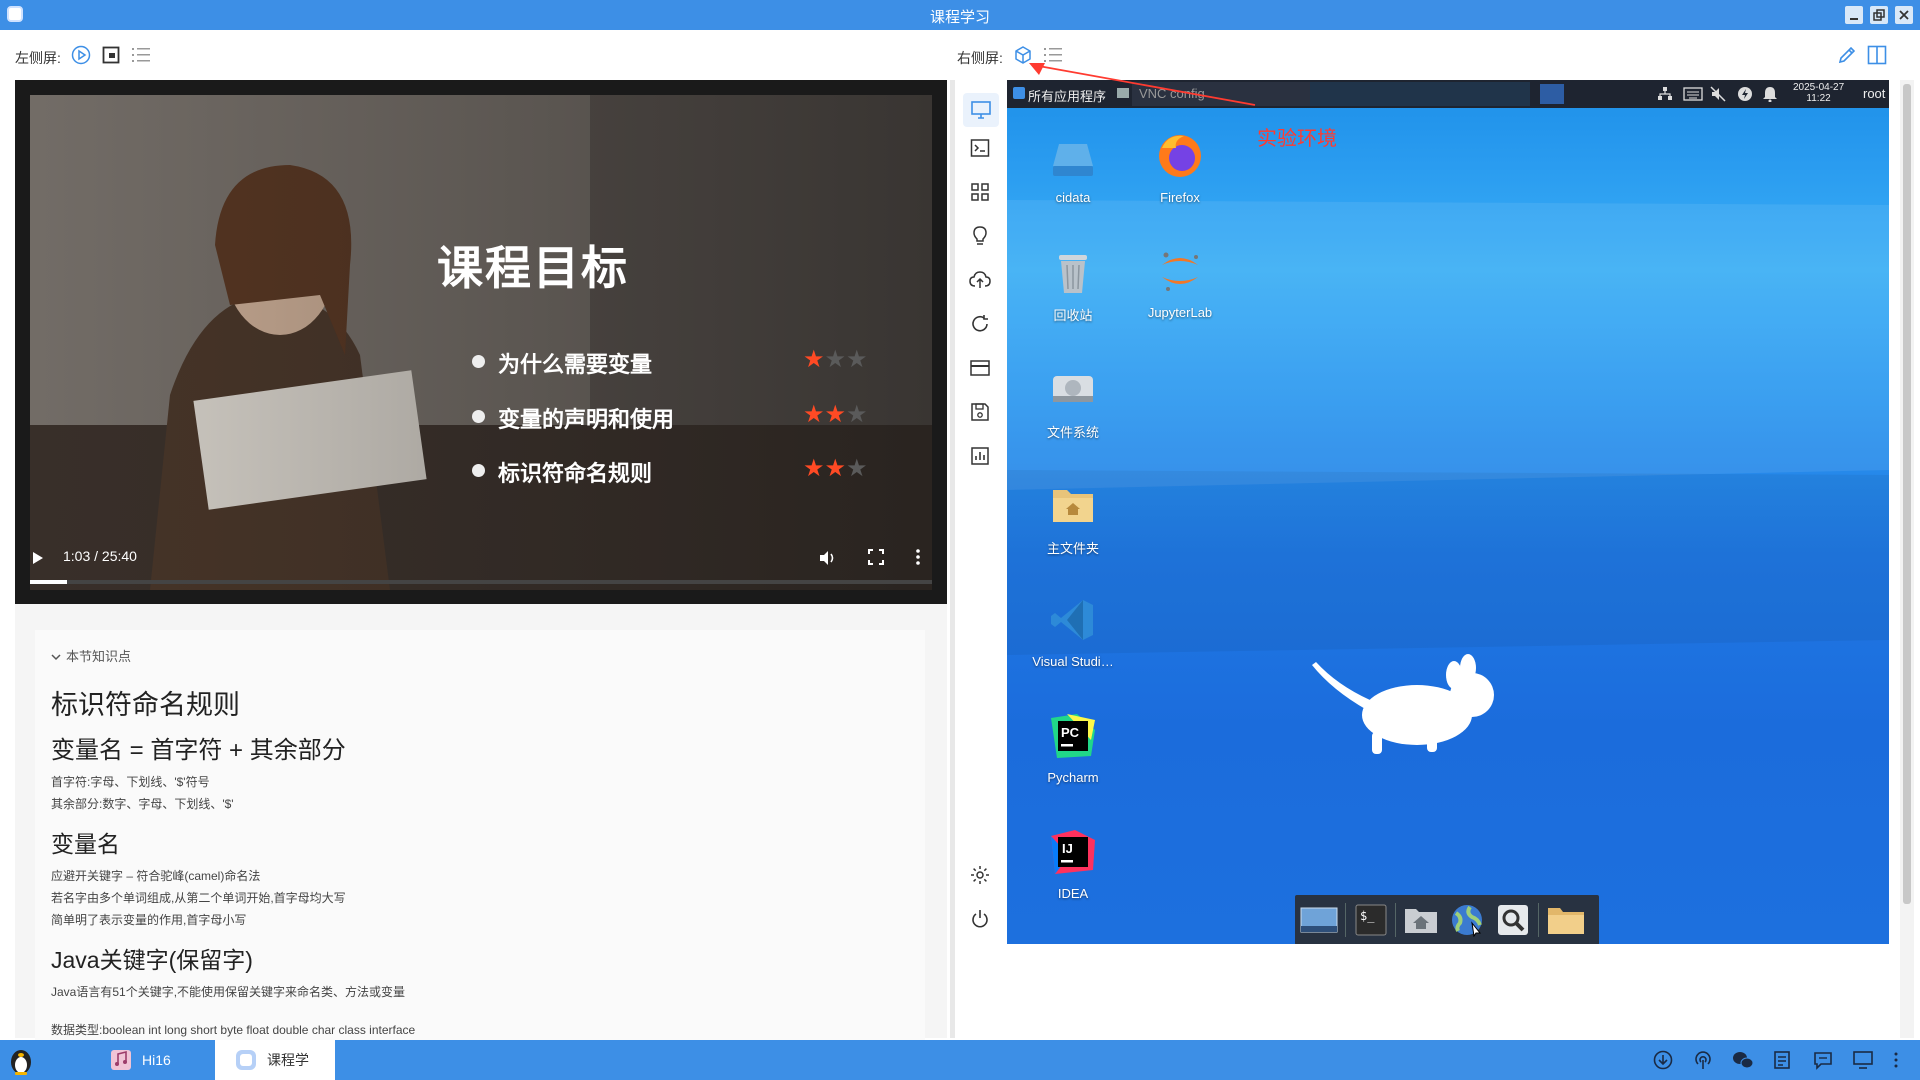 The image size is (1920, 1080). I want to click on settings-icon, so click(980, 875).